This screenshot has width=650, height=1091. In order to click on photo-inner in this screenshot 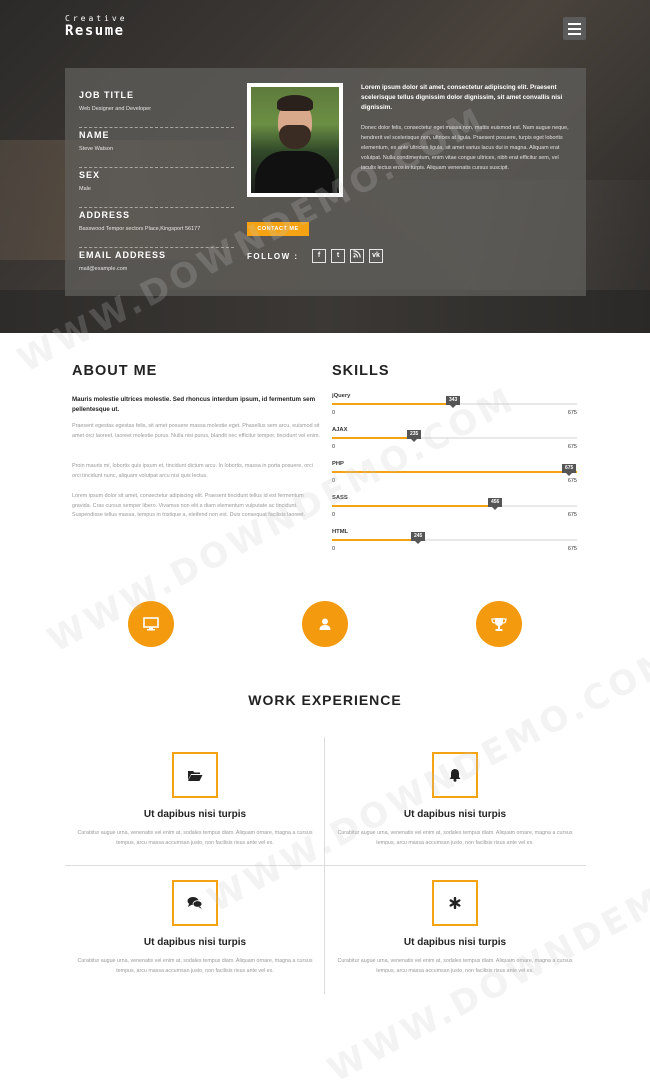, I will do `click(295, 140)`.